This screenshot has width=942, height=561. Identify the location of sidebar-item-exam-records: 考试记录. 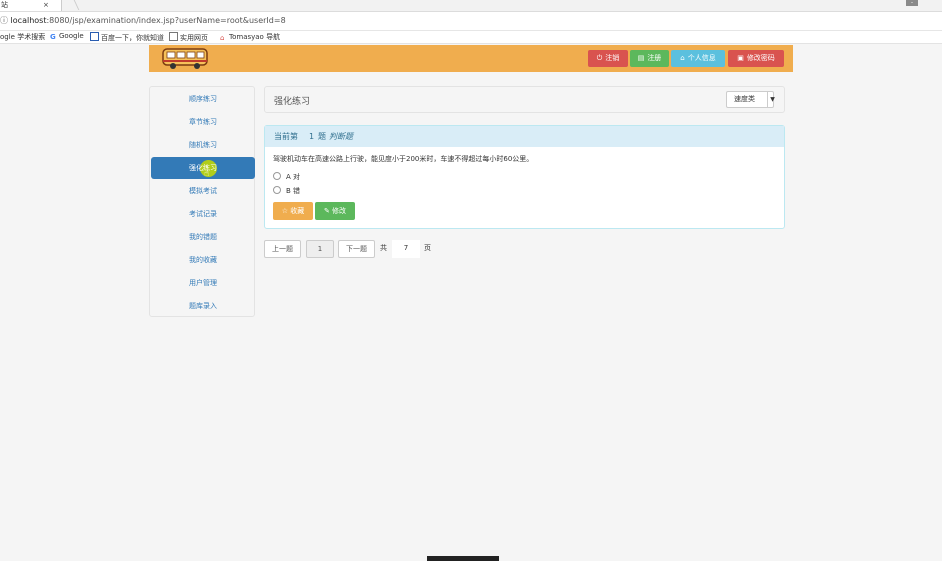
(203, 214).